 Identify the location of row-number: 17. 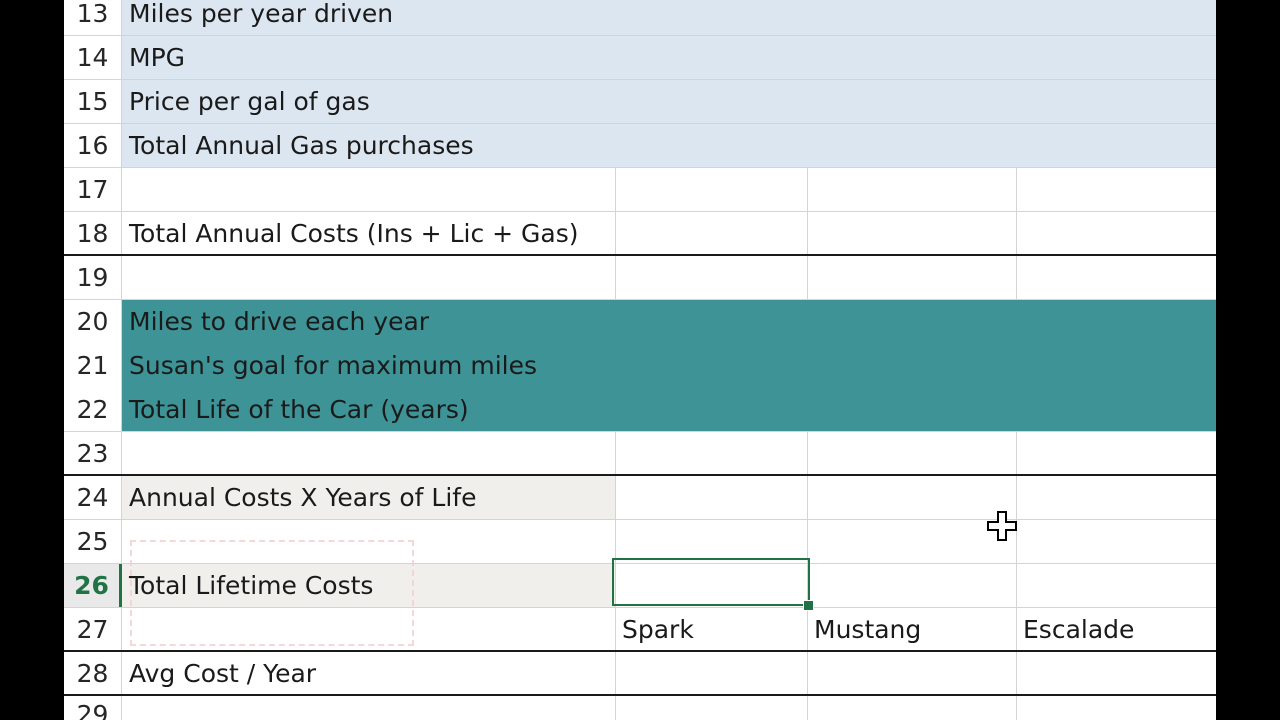
(93, 189).